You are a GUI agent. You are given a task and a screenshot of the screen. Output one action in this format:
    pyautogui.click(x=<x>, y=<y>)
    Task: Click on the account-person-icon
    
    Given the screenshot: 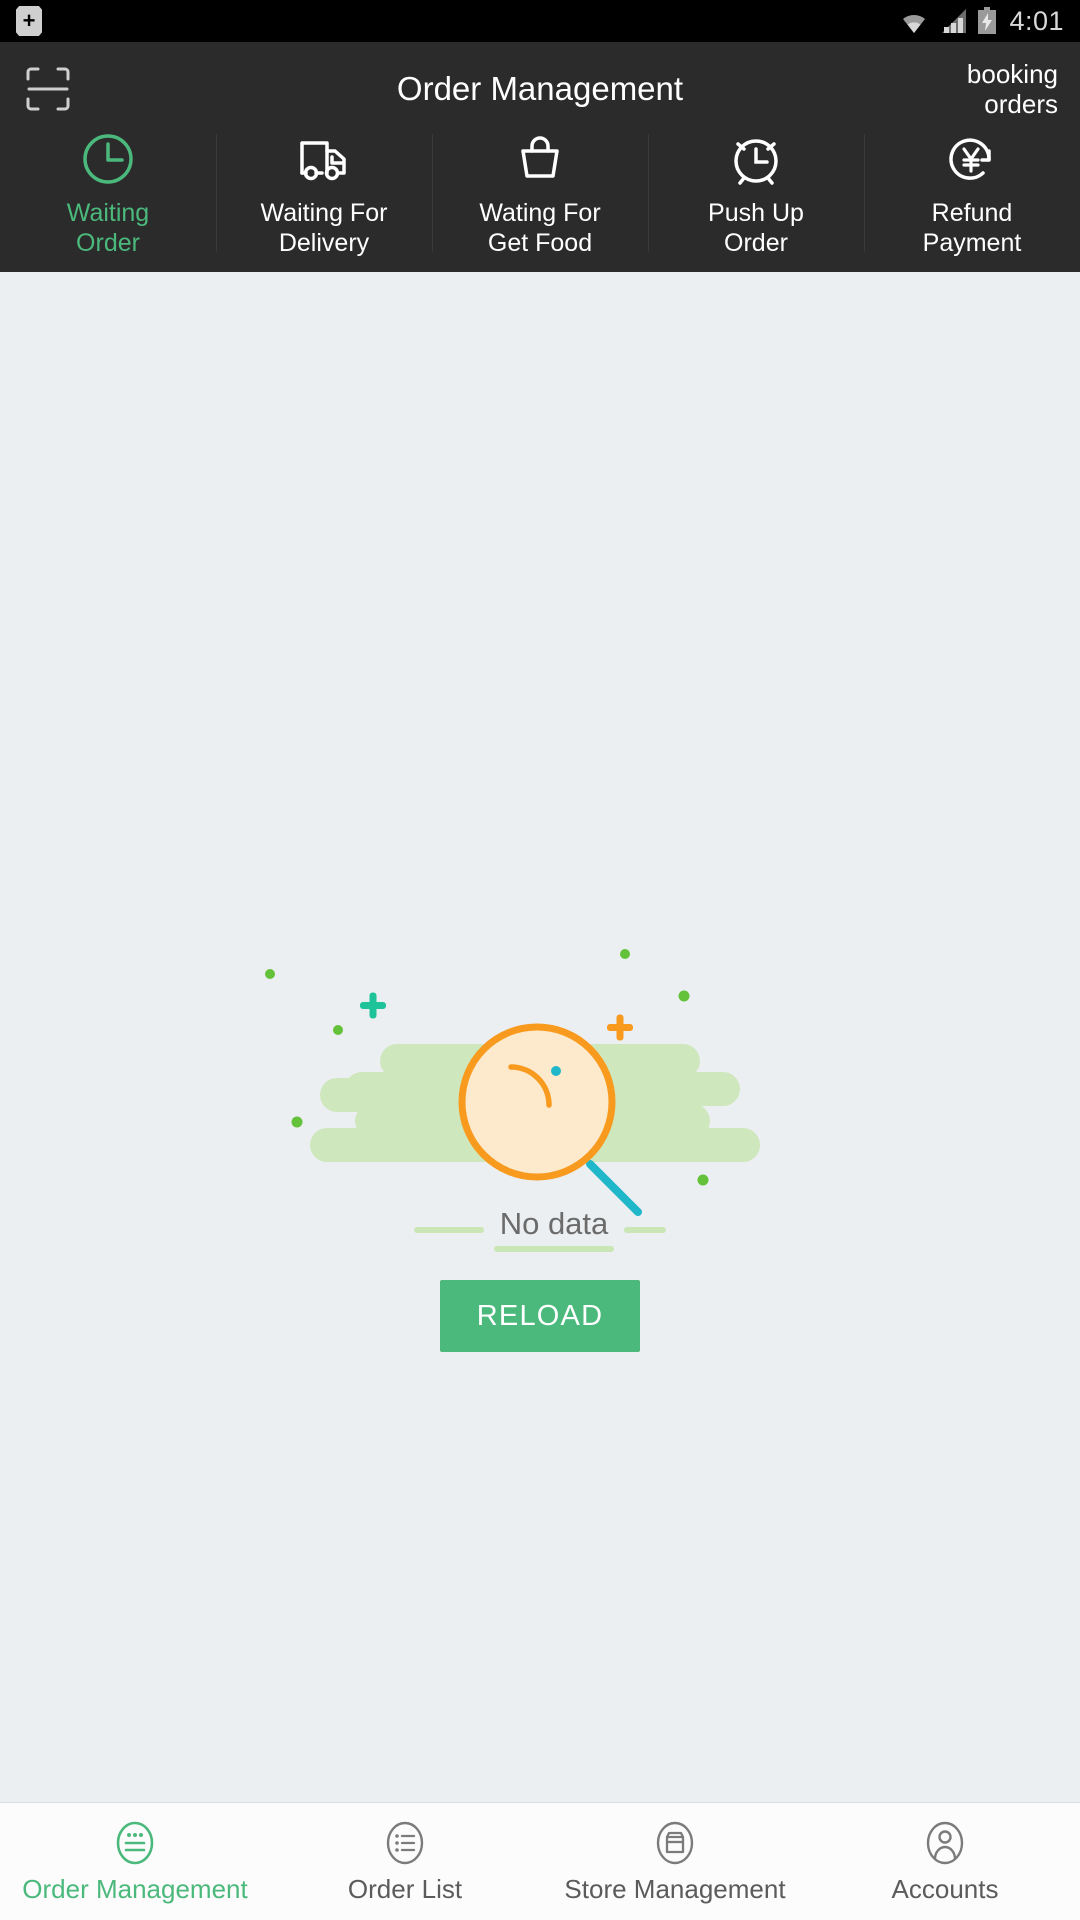 What is the action you would take?
    pyautogui.click(x=945, y=1843)
    